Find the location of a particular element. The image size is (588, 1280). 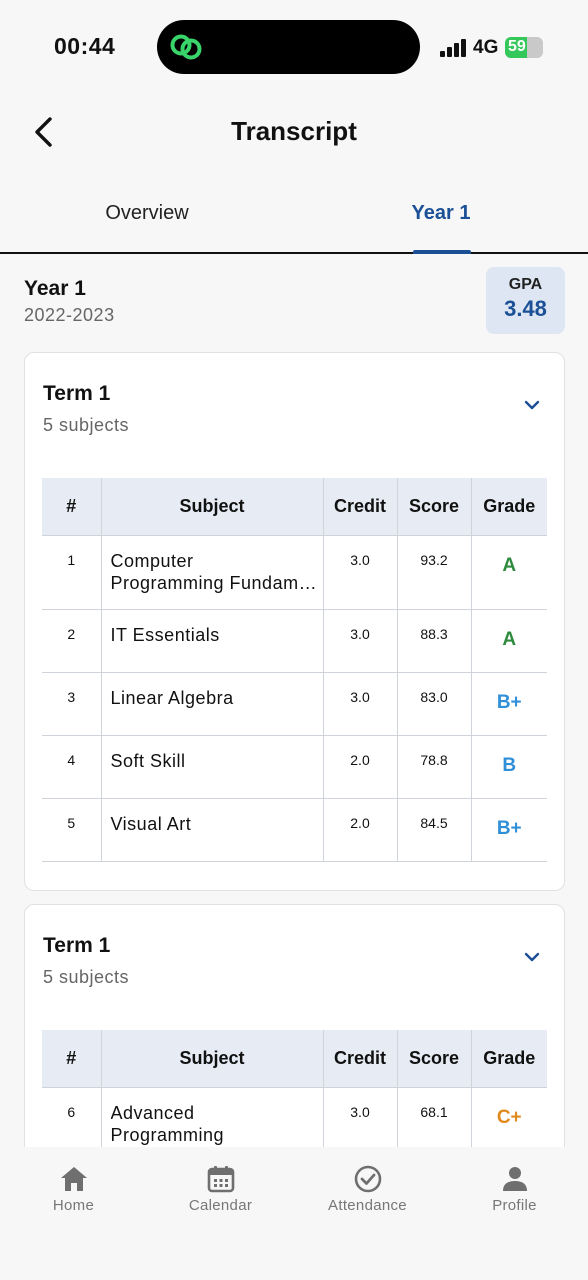

row-subject: Linear Algebra is located at coordinates (212, 703).